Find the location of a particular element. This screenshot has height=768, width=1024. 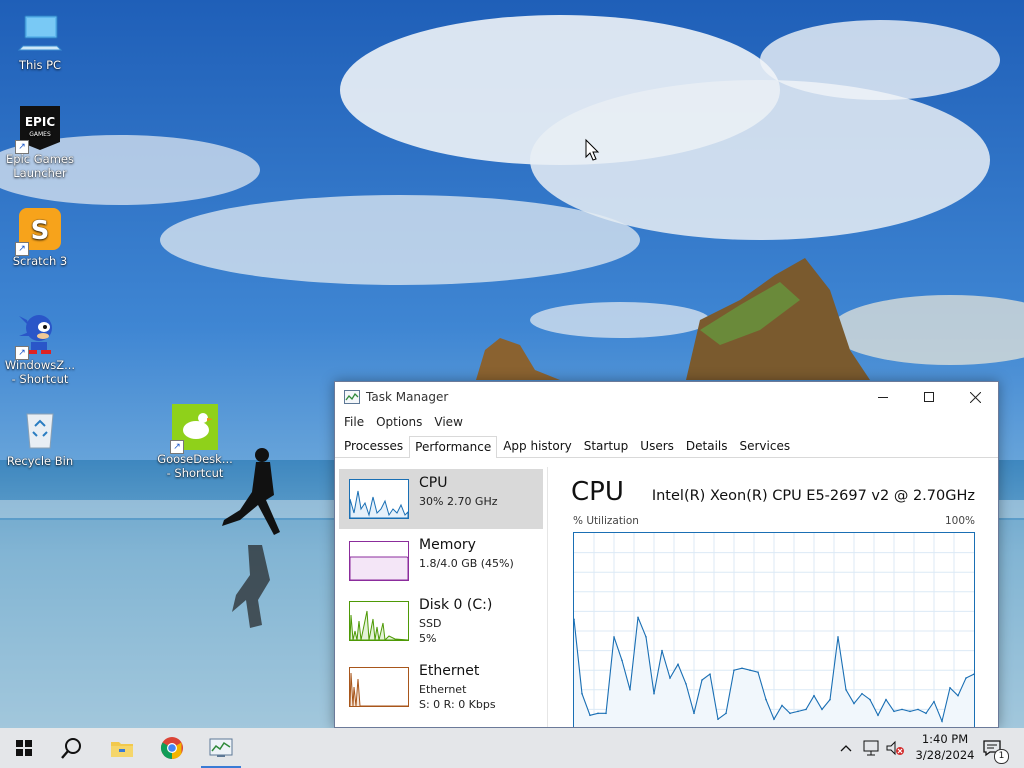

volume-button is located at coordinates (895, 748).